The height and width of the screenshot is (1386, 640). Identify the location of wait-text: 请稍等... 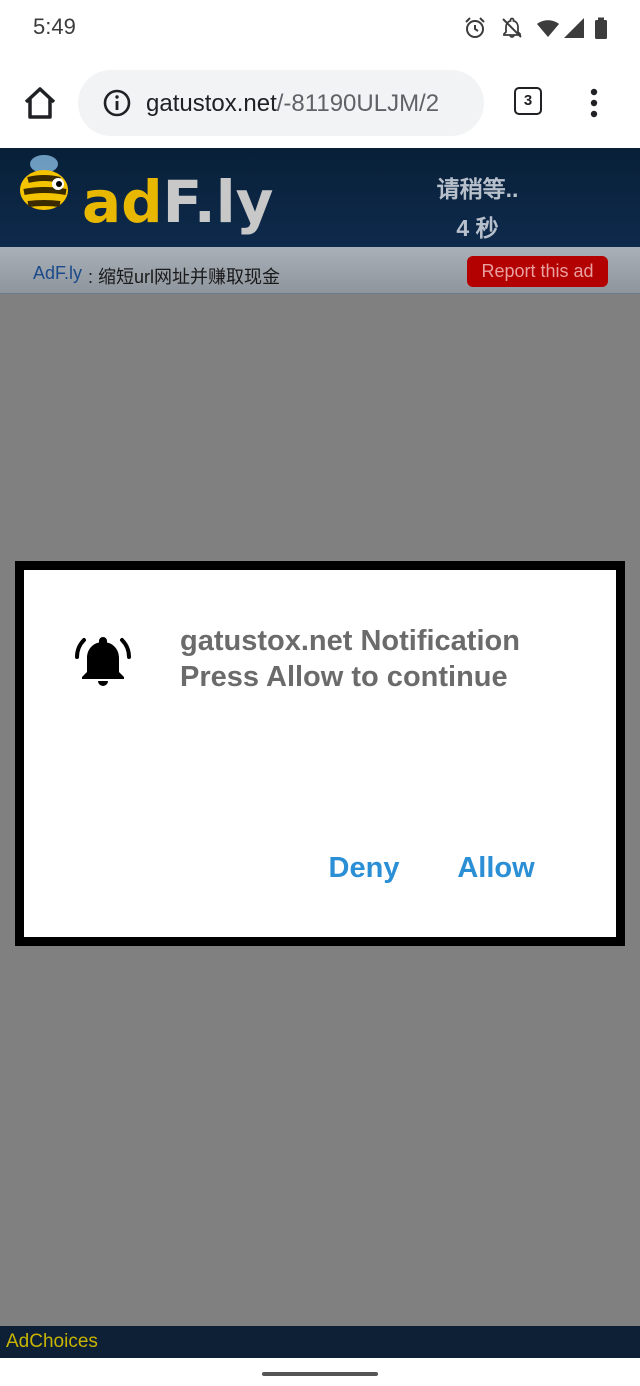
(477, 189).